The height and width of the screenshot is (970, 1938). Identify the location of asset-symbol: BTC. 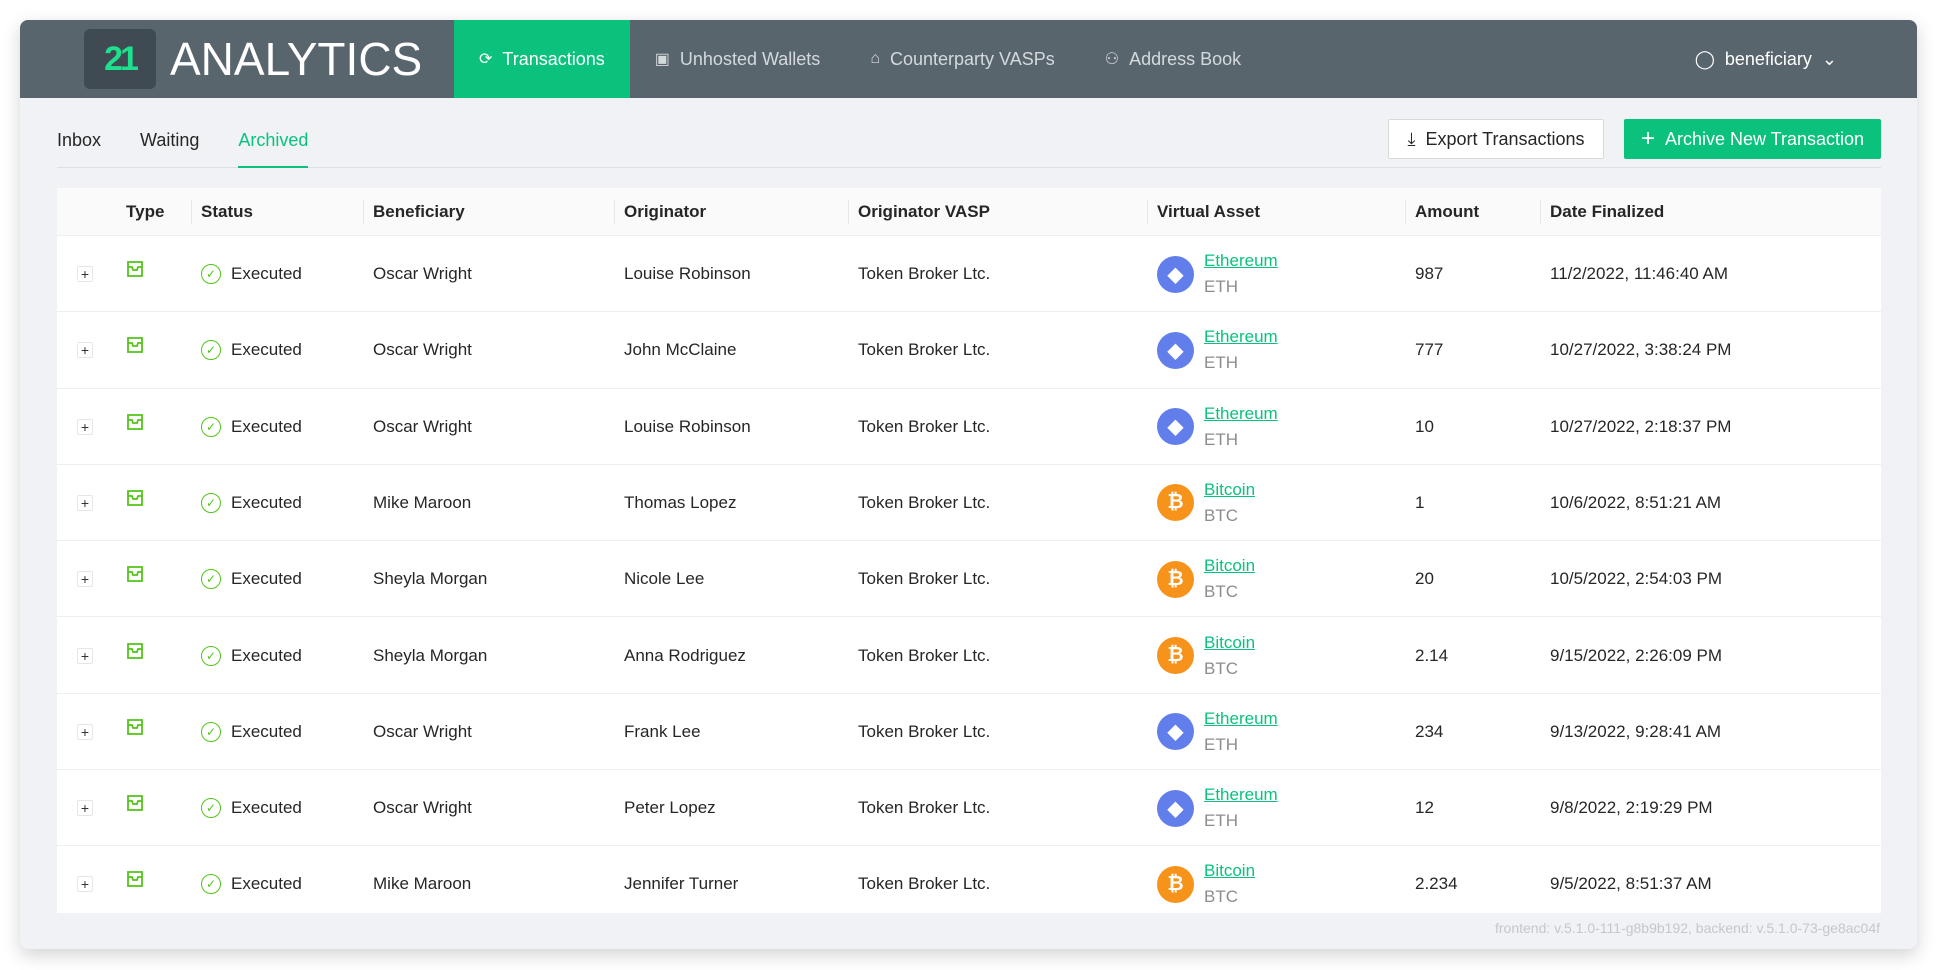
(1221, 897).